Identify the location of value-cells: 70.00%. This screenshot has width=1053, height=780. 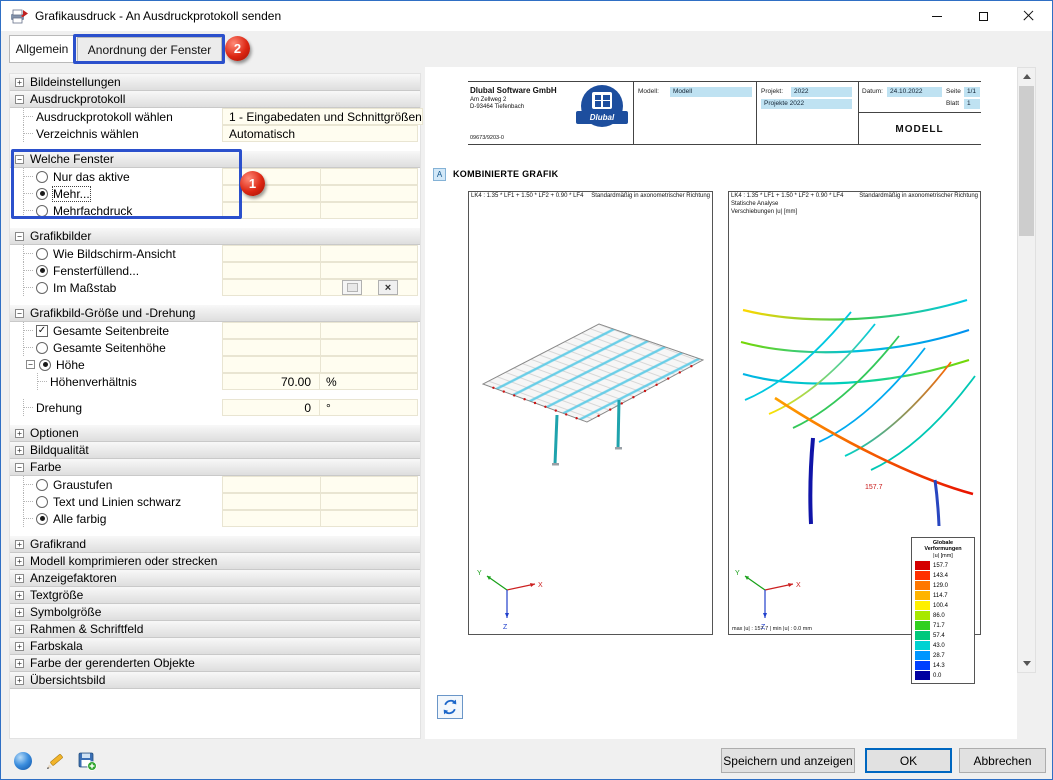
(320, 381).